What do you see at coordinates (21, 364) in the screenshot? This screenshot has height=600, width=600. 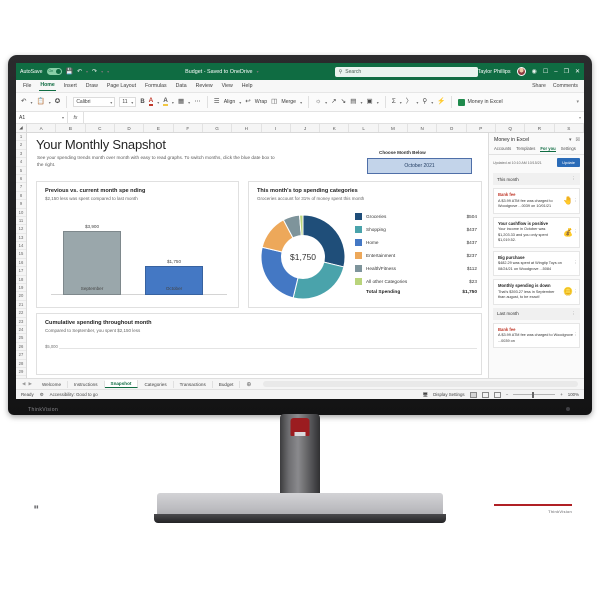 I see `row-header-28: 28` at bounding box center [21, 364].